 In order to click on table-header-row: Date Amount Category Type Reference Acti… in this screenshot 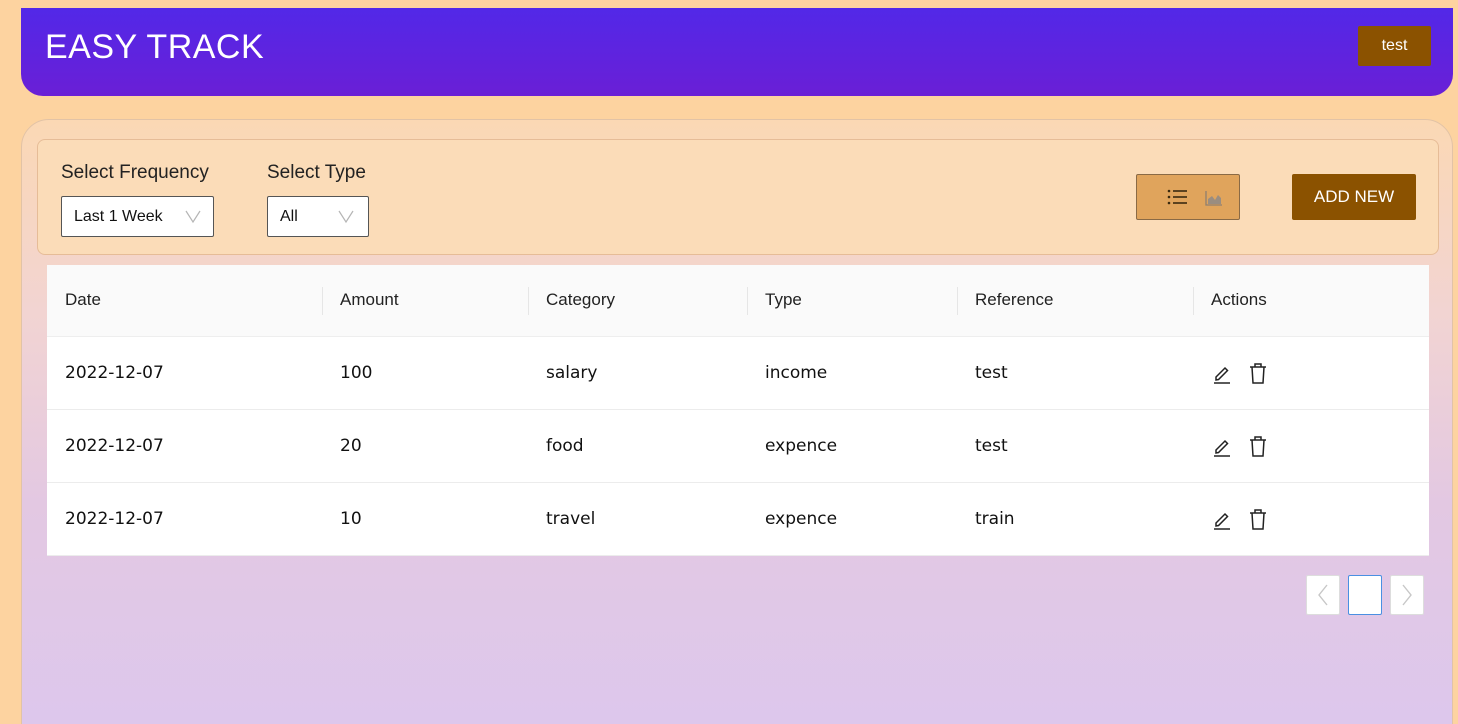, I will do `click(738, 301)`.